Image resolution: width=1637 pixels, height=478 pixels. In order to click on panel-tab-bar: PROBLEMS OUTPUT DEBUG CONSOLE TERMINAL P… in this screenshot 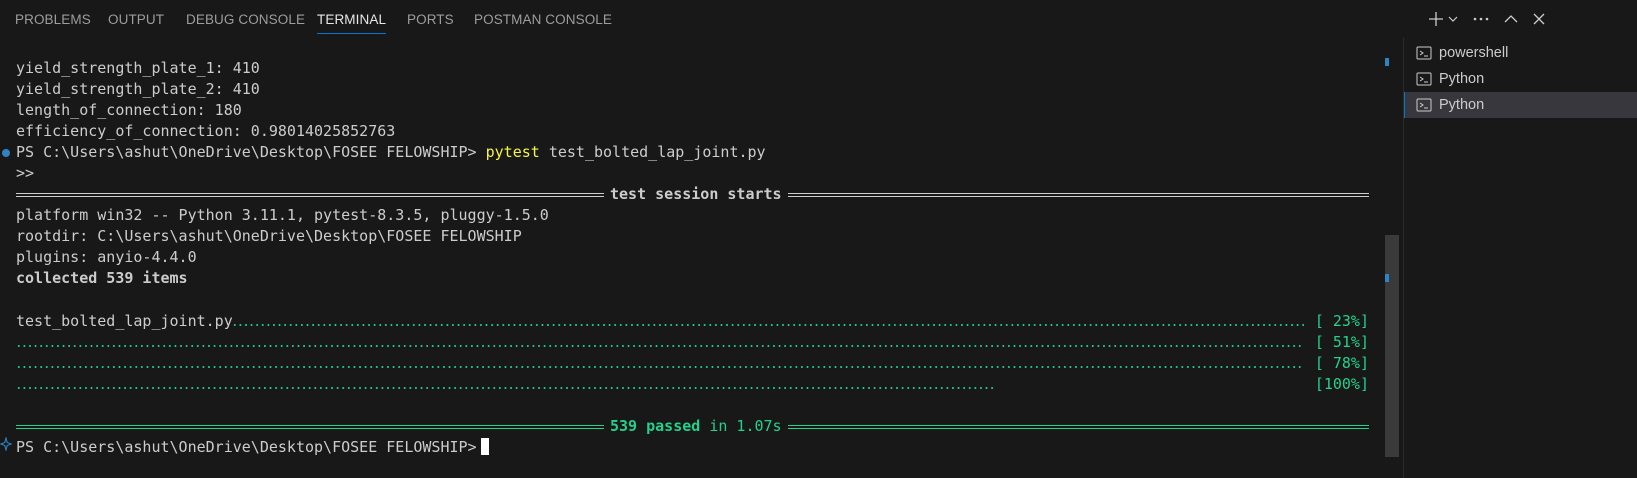, I will do `click(818, 19)`.